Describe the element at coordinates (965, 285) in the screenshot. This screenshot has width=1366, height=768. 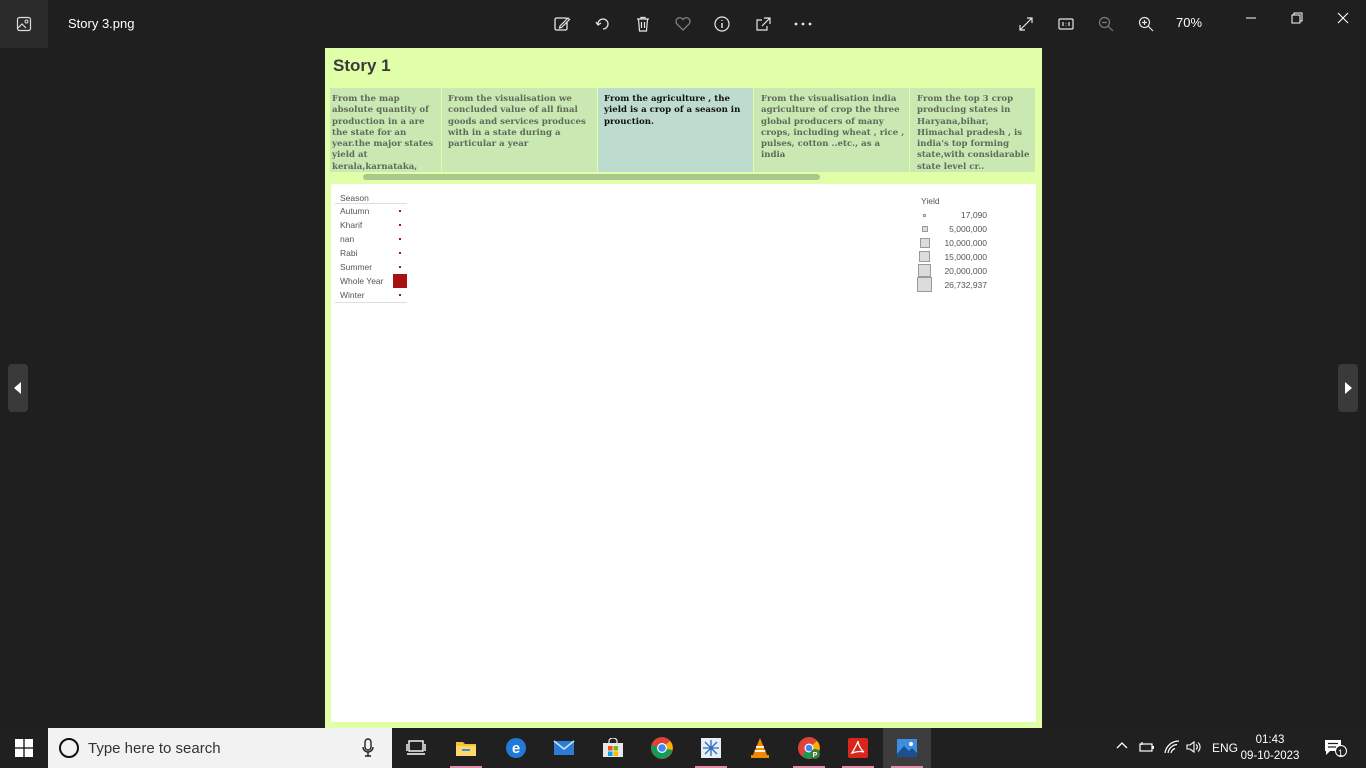
I see `yield-value: 26,732,937` at that location.